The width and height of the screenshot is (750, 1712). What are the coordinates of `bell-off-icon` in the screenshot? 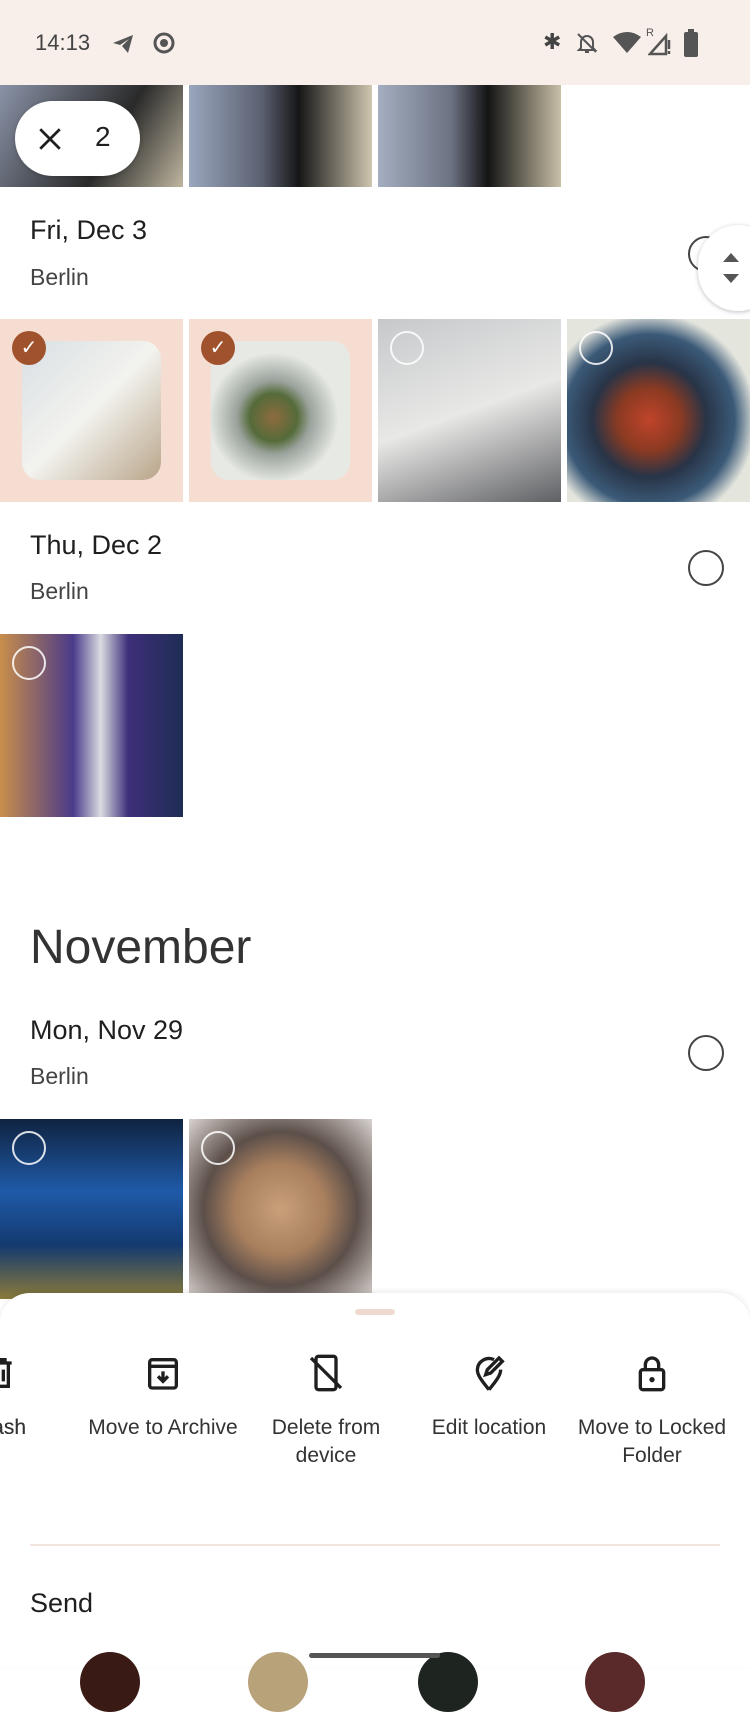 It's located at (587, 43).